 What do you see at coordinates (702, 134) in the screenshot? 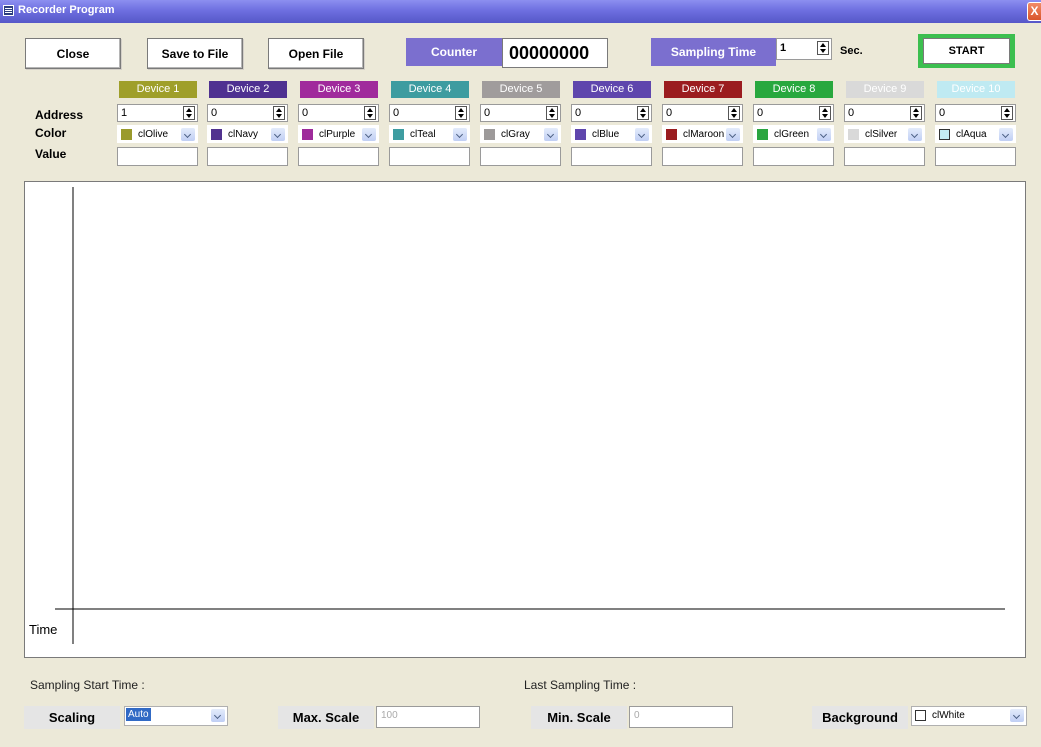
I see `device-color-select-7: clMaroon` at bounding box center [702, 134].